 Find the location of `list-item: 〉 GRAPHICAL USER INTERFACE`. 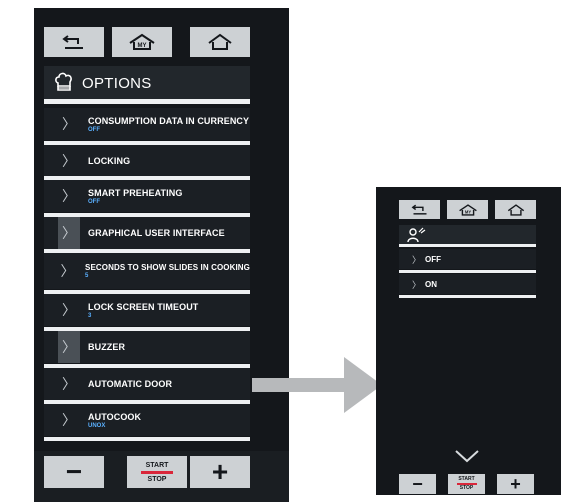

list-item: 〉 GRAPHICAL USER INTERFACE is located at coordinates (147, 233).